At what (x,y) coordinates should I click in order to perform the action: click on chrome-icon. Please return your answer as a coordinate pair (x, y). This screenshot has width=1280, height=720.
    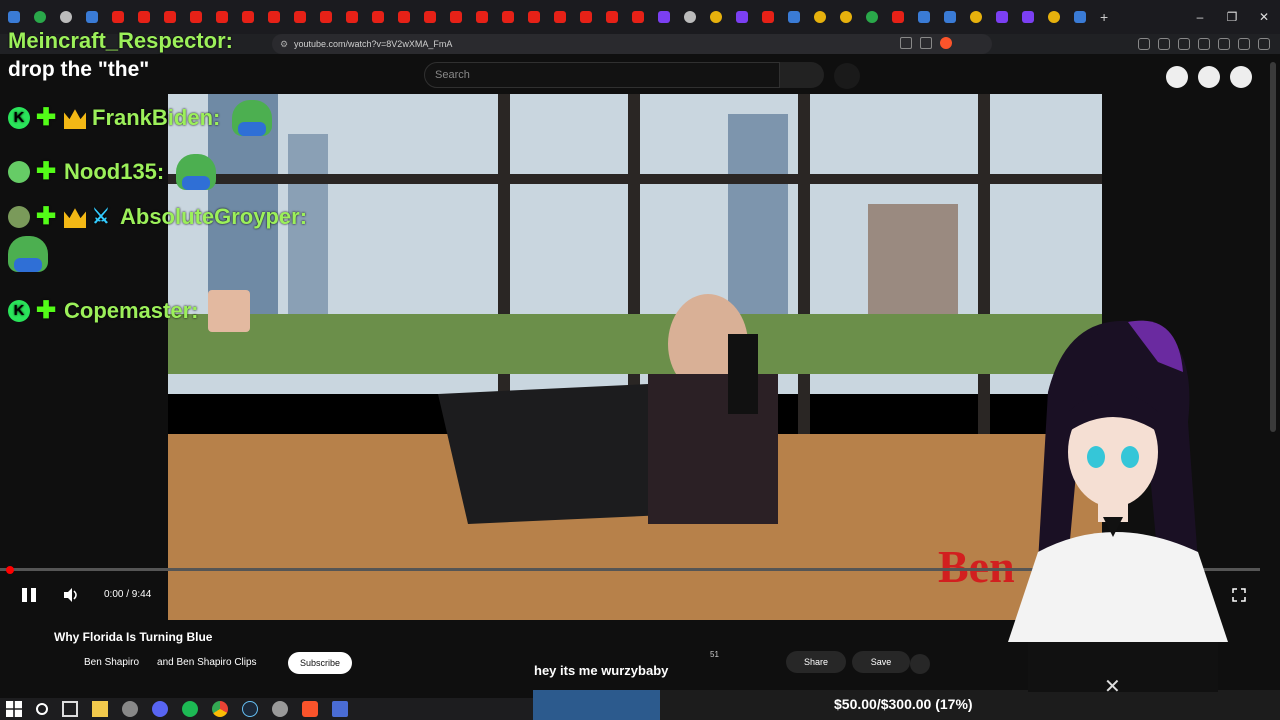
    Looking at the image, I should click on (220, 709).